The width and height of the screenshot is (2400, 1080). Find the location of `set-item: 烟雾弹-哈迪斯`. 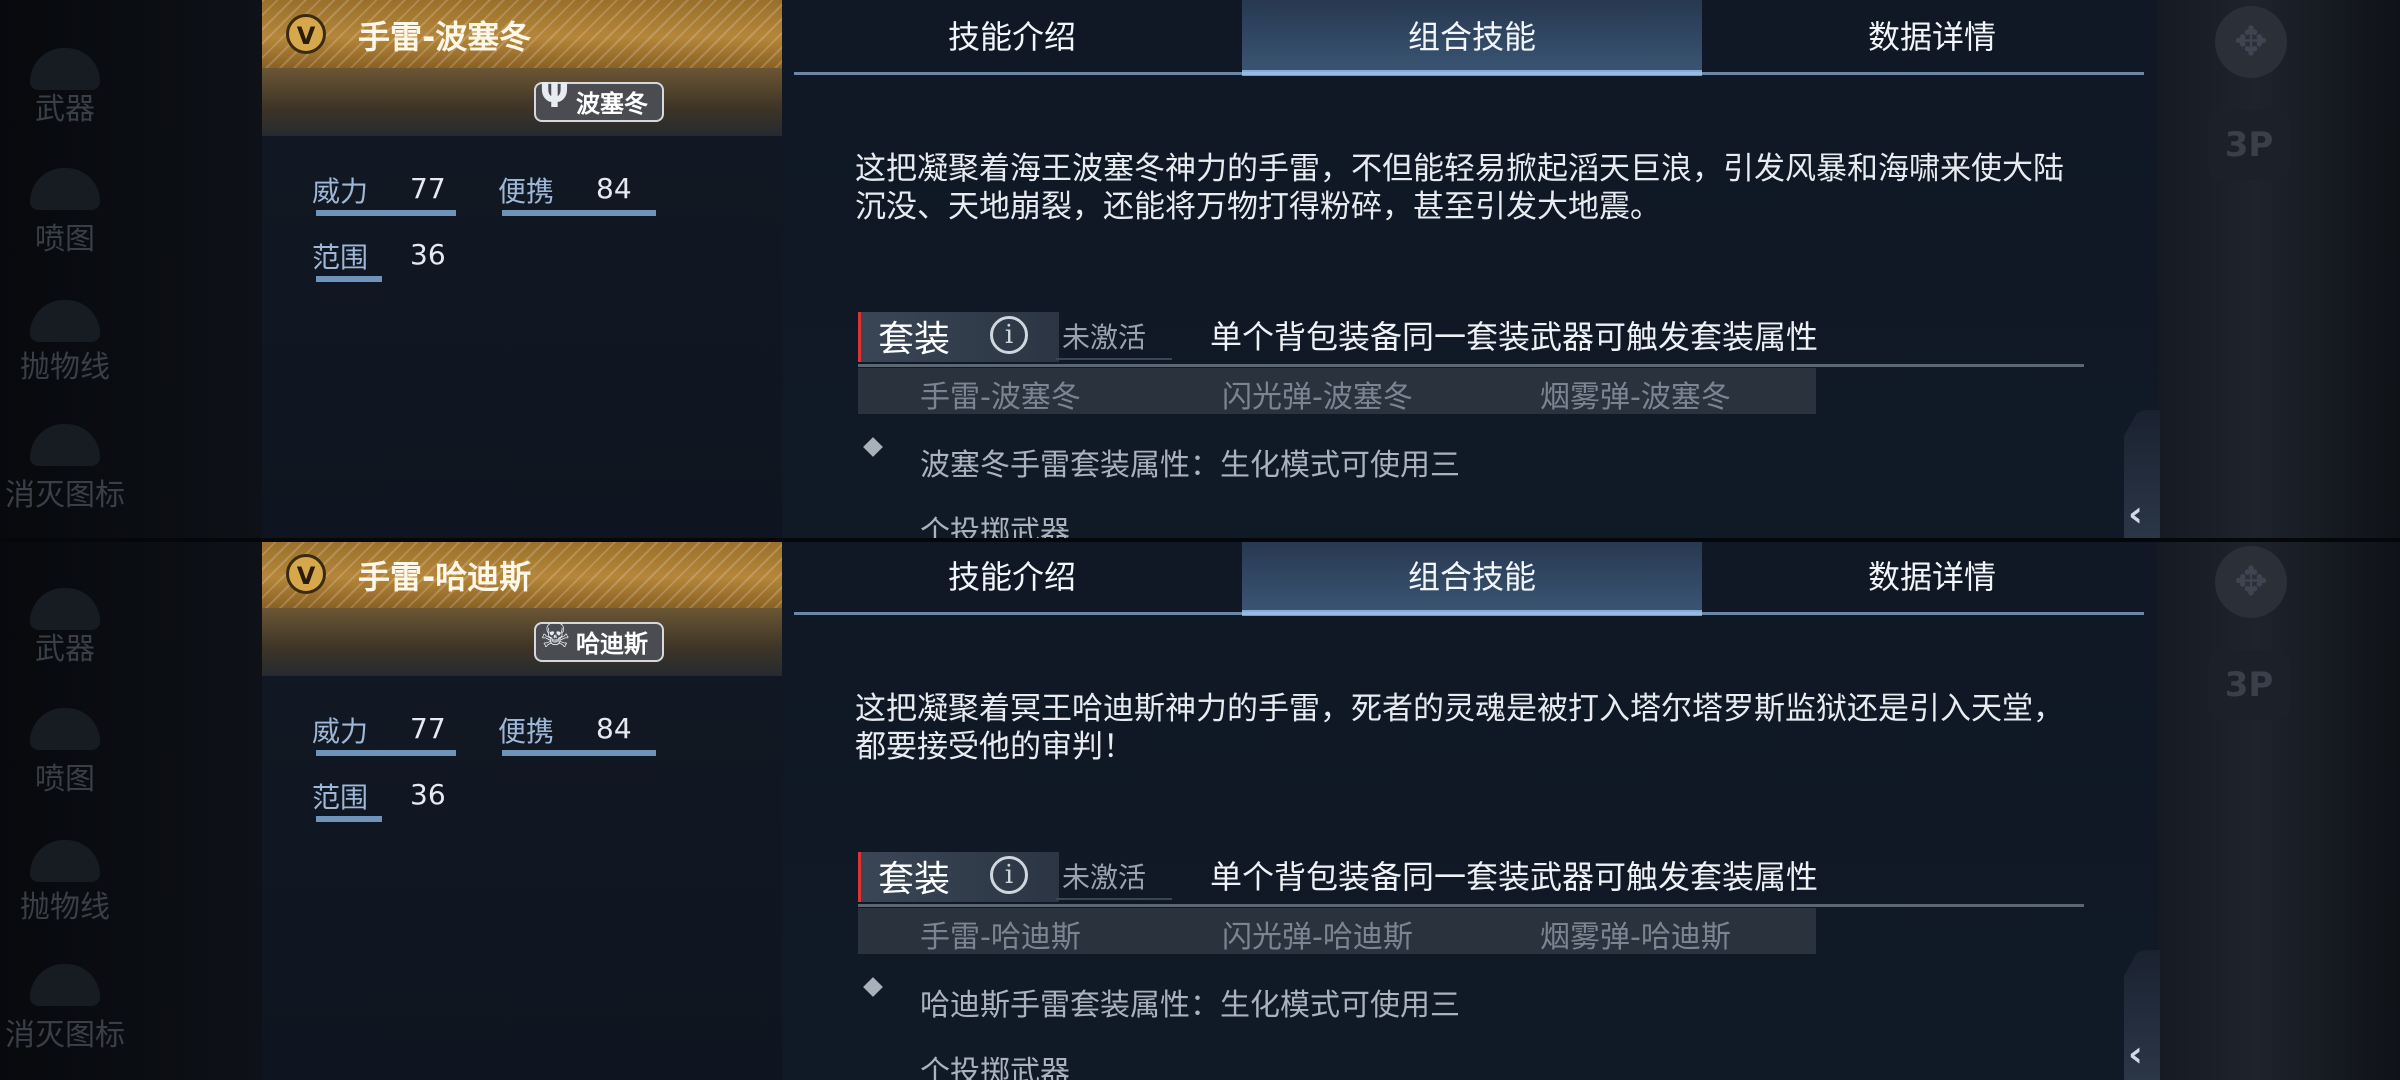

set-item: 烟雾弹-哈迪斯 is located at coordinates (1635, 937).